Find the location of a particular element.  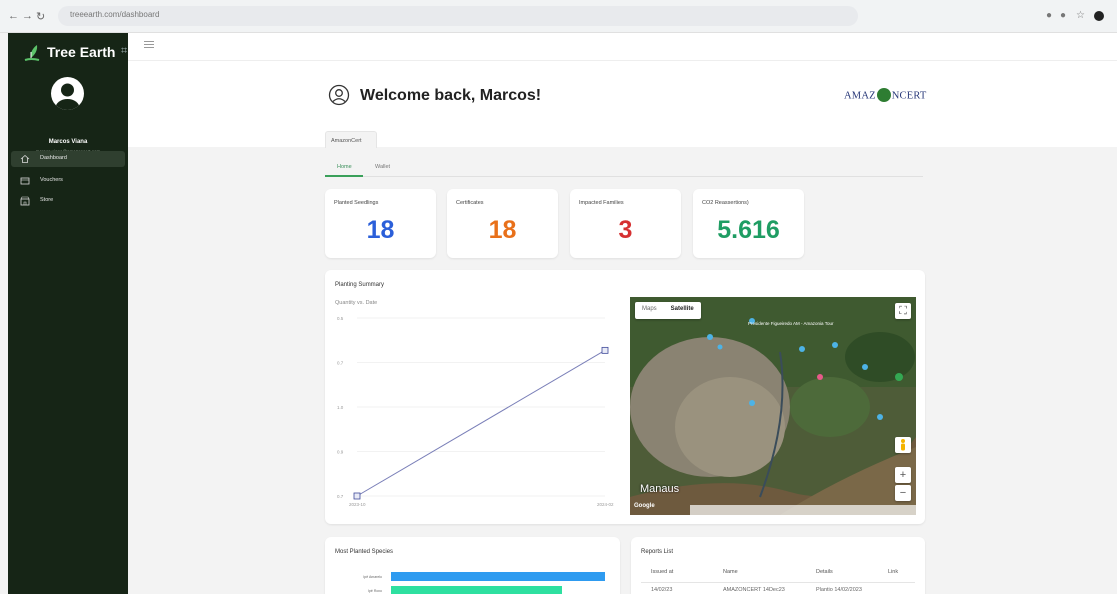

globe-icon is located at coordinates (883, 95).